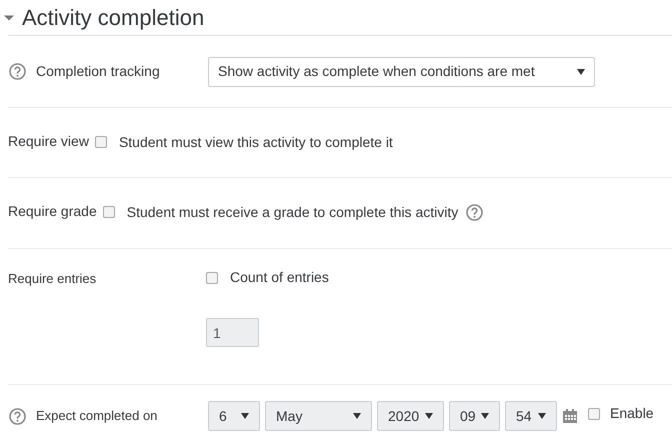 The image size is (672, 445). Describe the element at coordinates (97, 416) in the screenshot. I see `field-label: Expect completed on` at that location.